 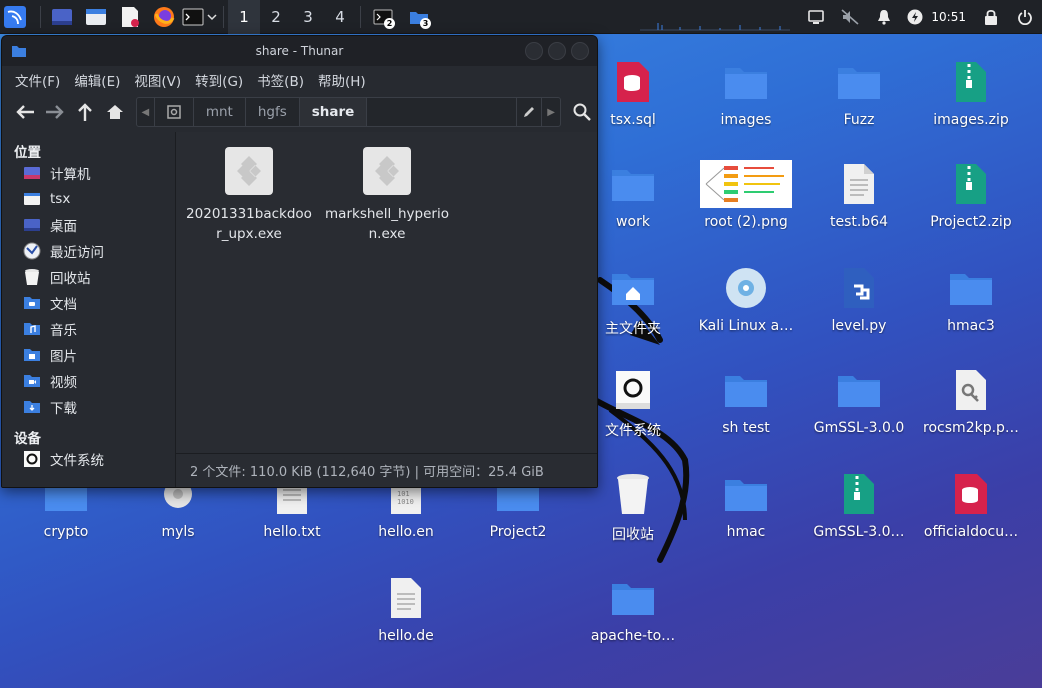 What do you see at coordinates (88, 199) in the screenshot?
I see `sidebar-item-tsx: tsx` at bounding box center [88, 199].